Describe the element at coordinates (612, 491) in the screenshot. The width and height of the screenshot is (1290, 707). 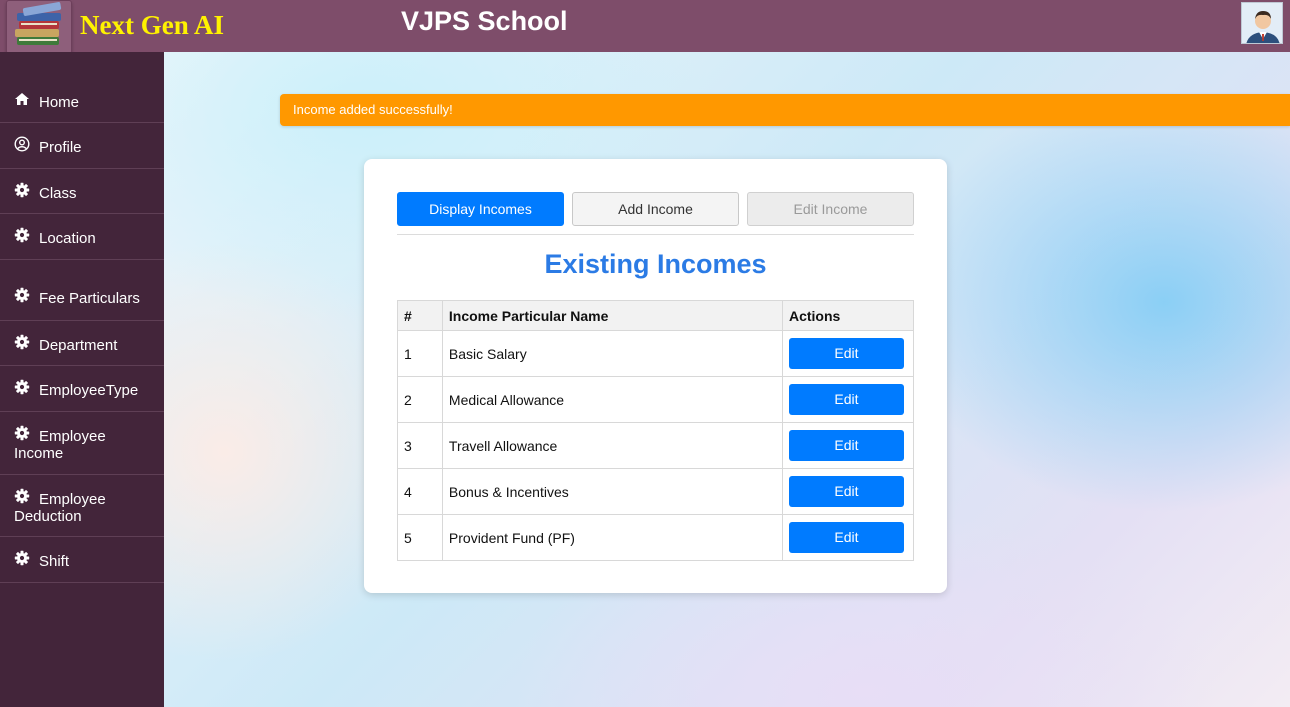
I see `income-name: Bonus & Incentives` at that location.